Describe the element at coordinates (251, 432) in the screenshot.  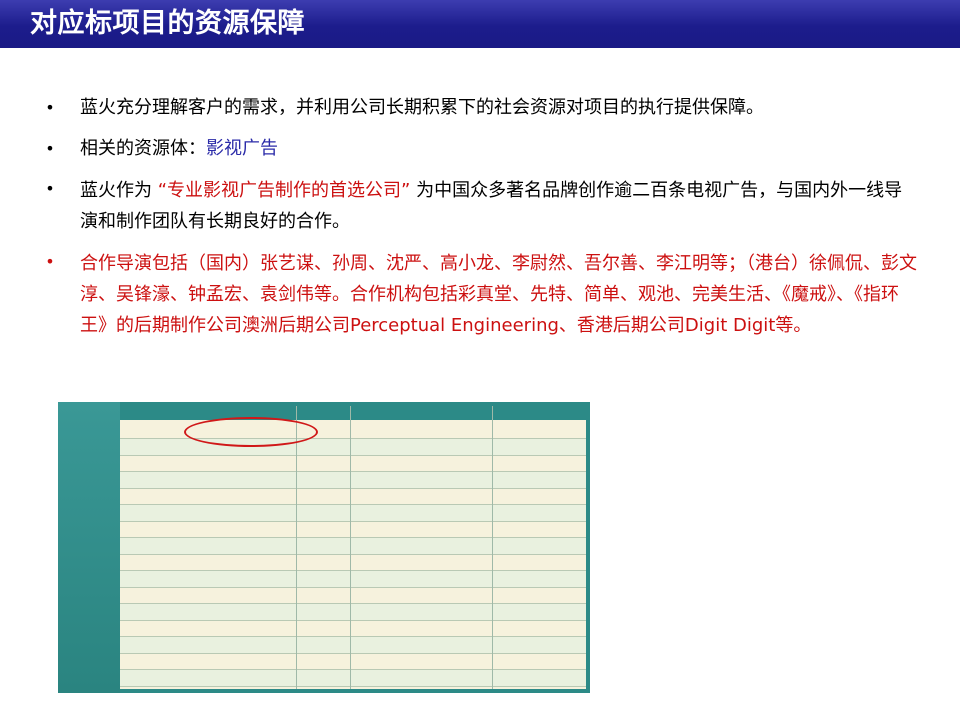
I see `highlight-circle` at that location.